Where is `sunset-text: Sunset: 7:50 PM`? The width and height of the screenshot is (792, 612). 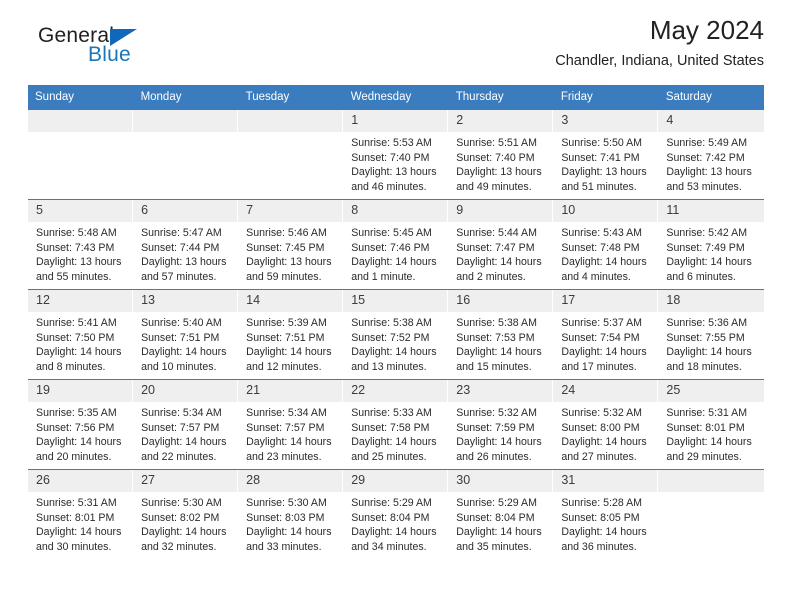
sunset-text: Sunset: 7:50 PM is located at coordinates (75, 337).